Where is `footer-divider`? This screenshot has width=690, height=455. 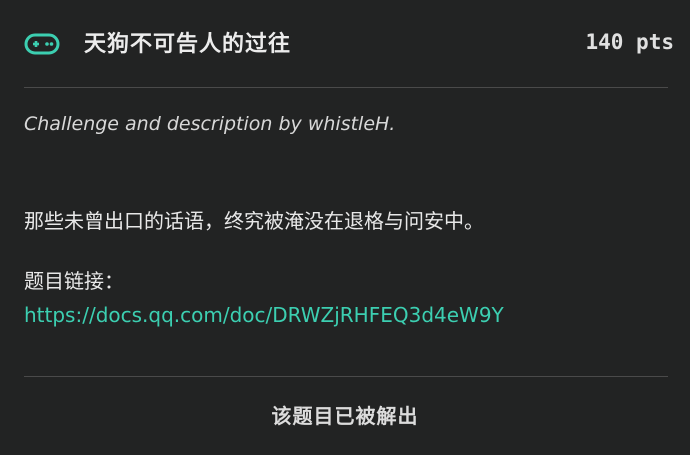
footer-divider is located at coordinates (346, 376).